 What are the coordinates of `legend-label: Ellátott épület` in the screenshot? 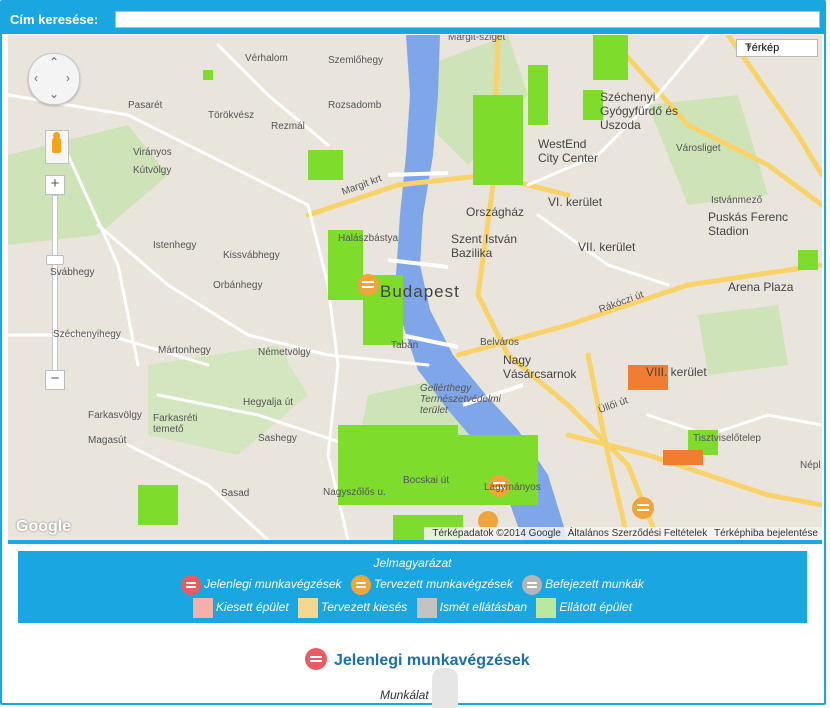 It's located at (596, 607).